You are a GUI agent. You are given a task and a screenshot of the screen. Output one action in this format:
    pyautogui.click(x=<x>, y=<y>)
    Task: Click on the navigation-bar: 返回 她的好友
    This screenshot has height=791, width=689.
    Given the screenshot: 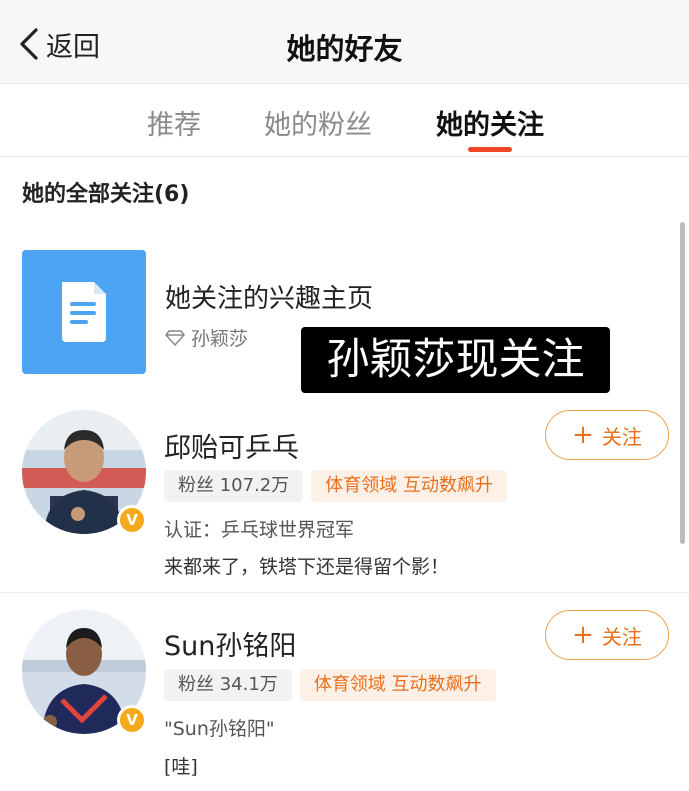 What is the action you would take?
    pyautogui.click(x=344, y=42)
    